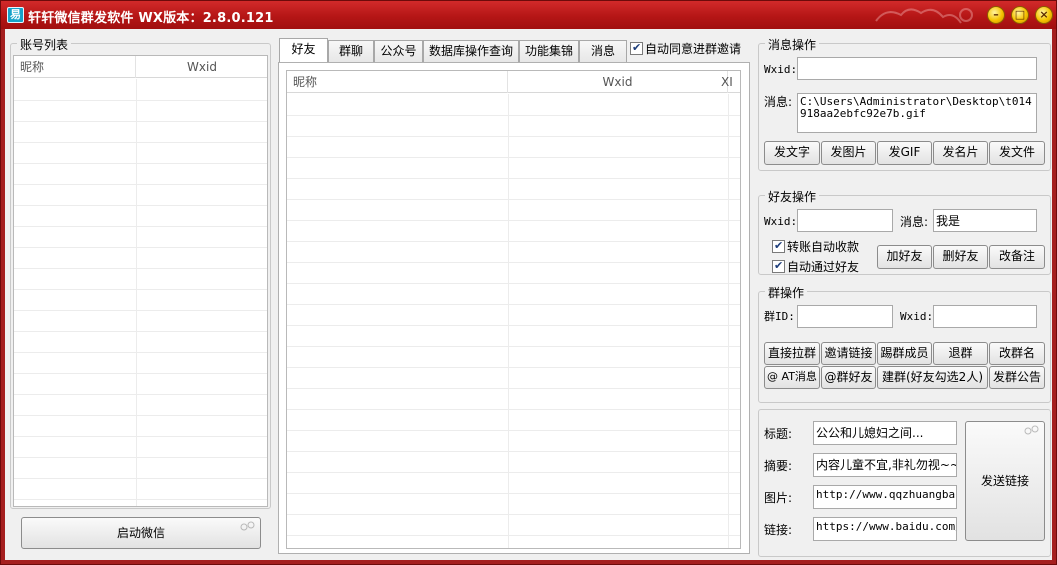 The width and height of the screenshot is (1057, 565). I want to click on app-logo-icon: 易, so click(15, 15).